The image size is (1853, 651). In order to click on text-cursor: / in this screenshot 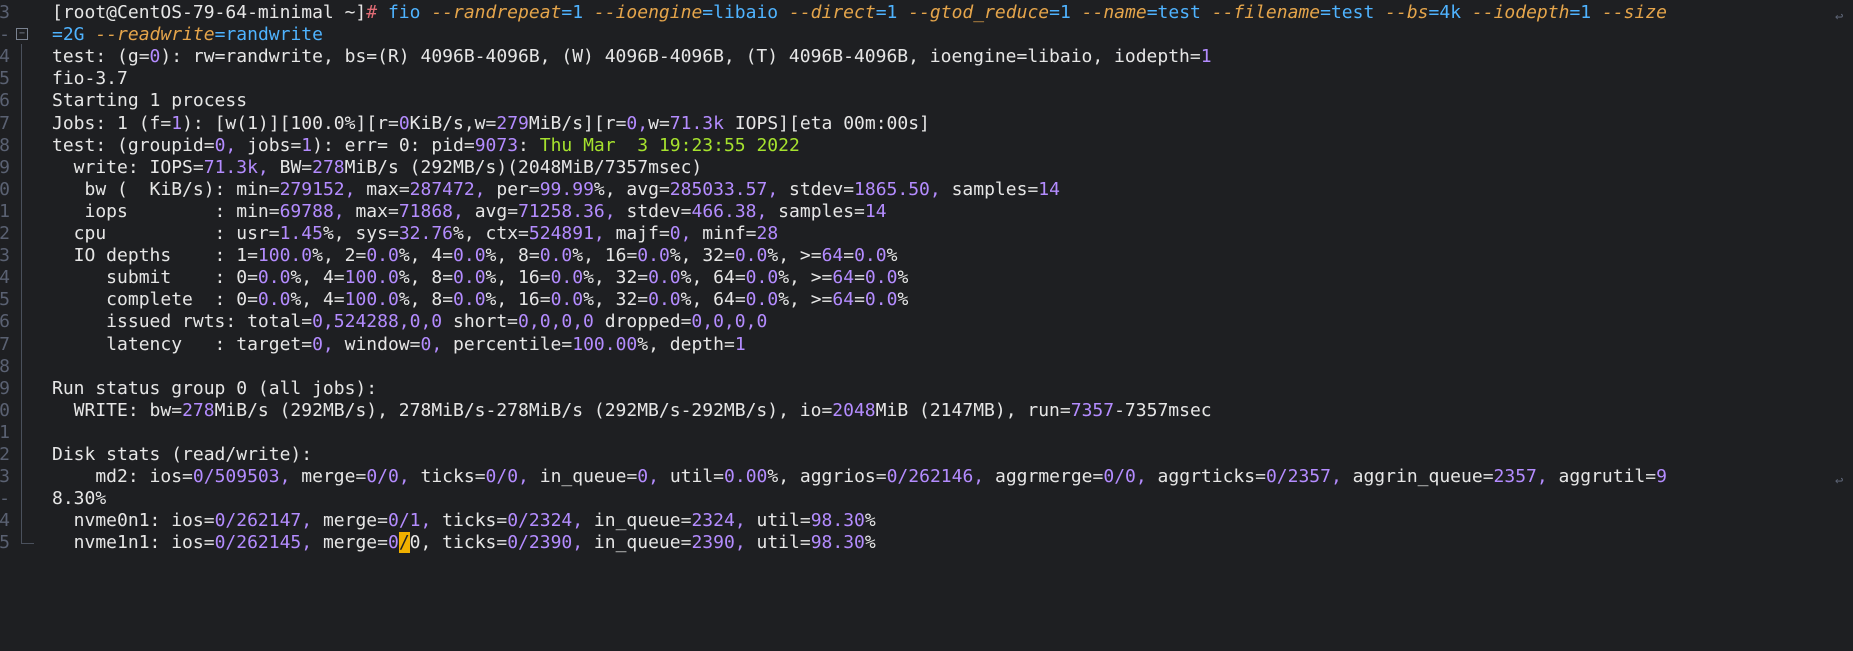, I will do `click(404, 543)`.